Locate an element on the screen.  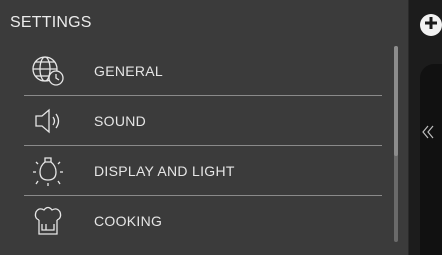
scrollbar is located at coordinates (396, 144).